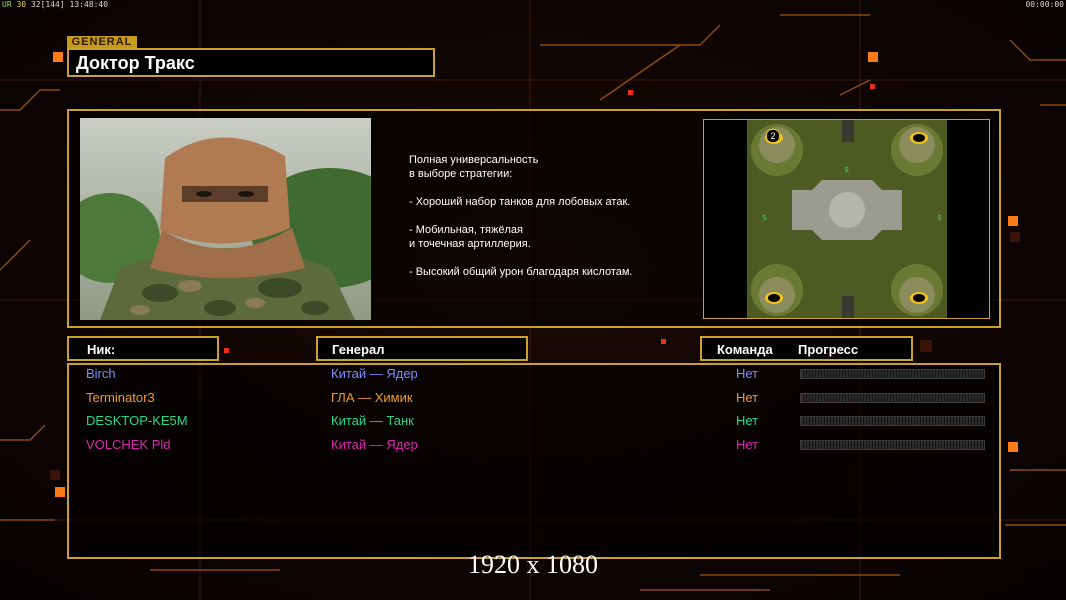  I want to click on general-header: Генерал, so click(422, 348).